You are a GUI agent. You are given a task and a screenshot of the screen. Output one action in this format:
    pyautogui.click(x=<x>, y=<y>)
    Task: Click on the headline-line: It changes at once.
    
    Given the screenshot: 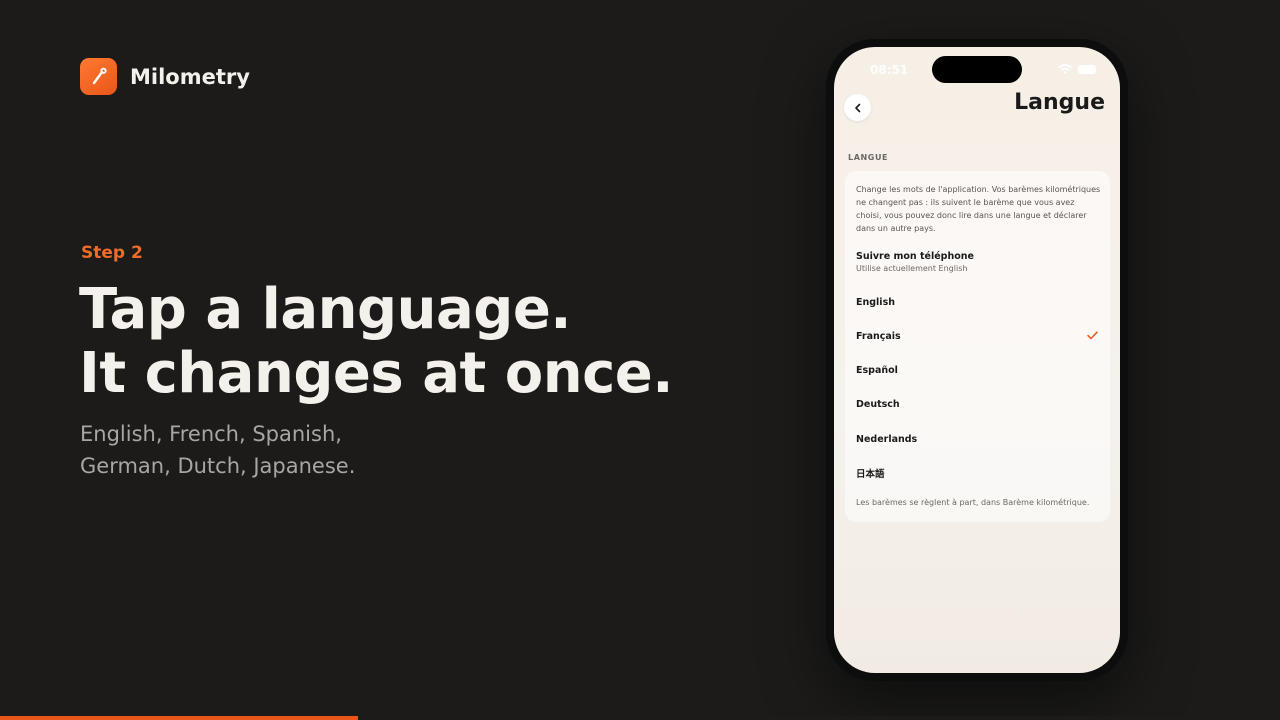 What is the action you would take?
    pyautogui.click(x=376, y=373)
    